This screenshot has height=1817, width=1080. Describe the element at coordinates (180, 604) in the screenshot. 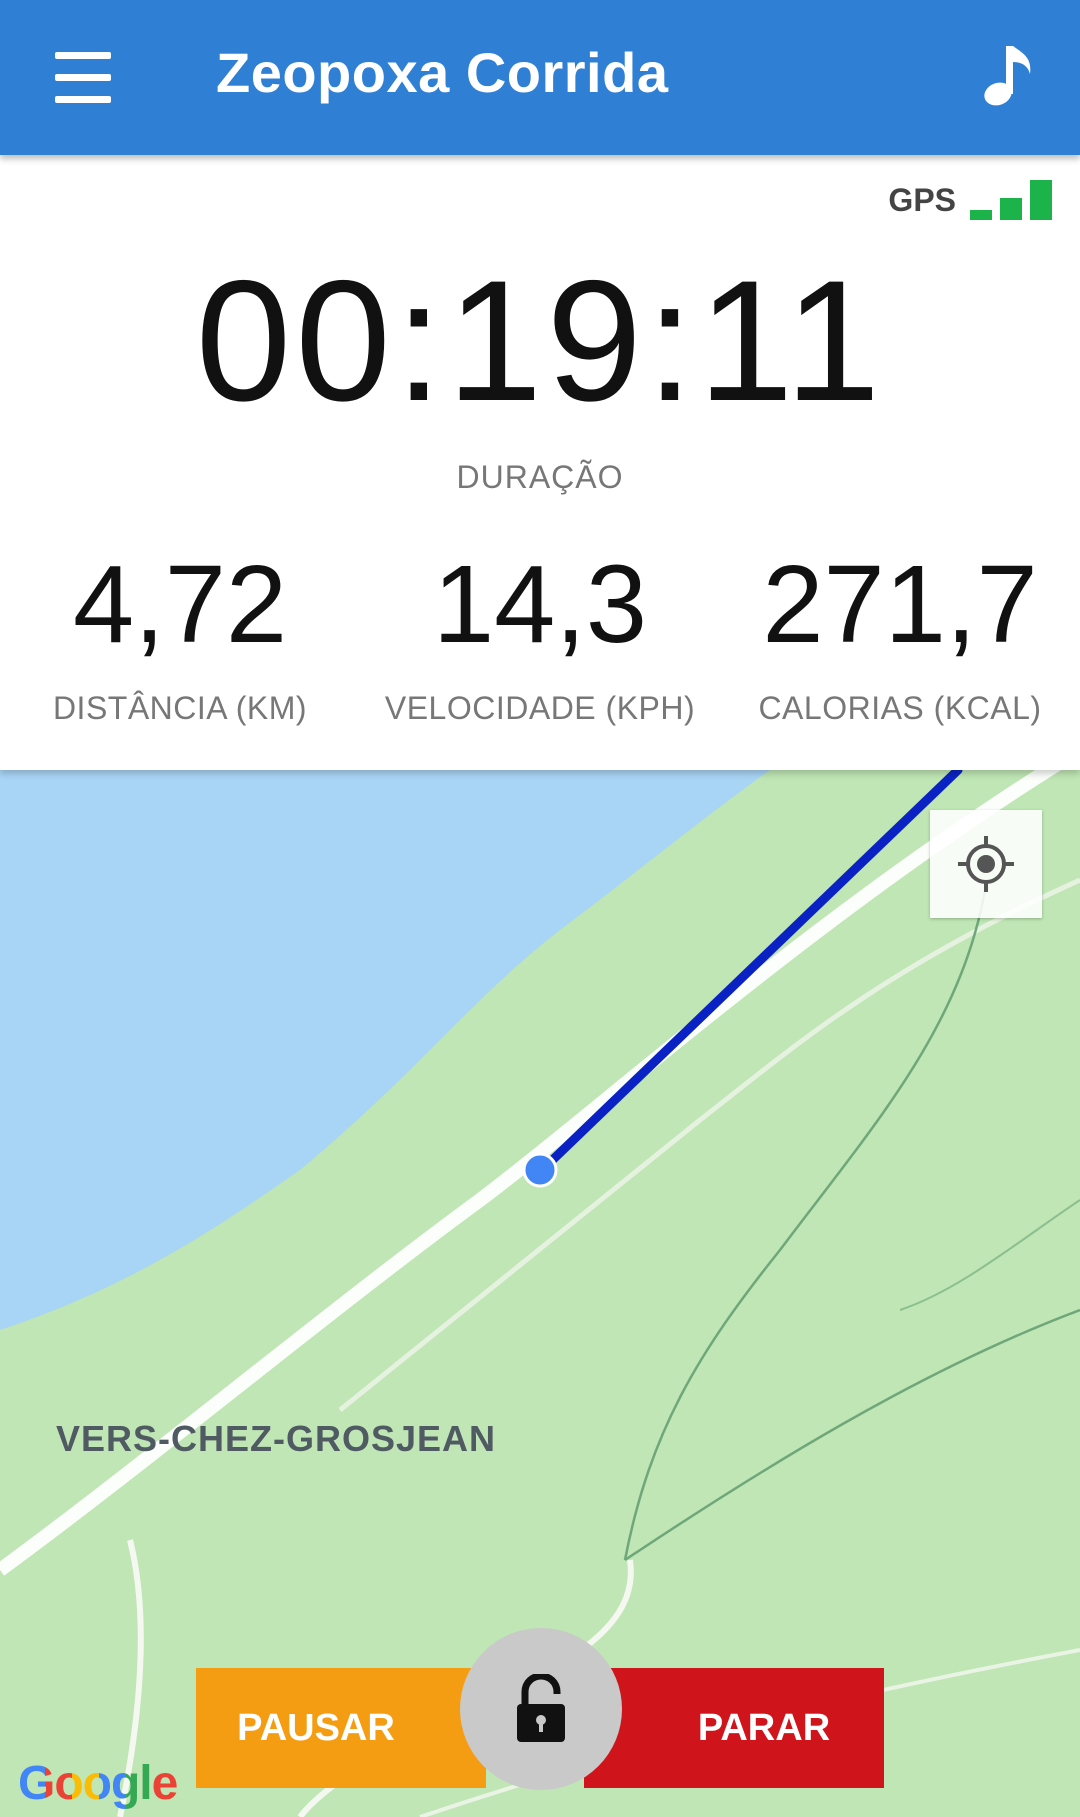

I see `distance-value: 4,72` at that location.